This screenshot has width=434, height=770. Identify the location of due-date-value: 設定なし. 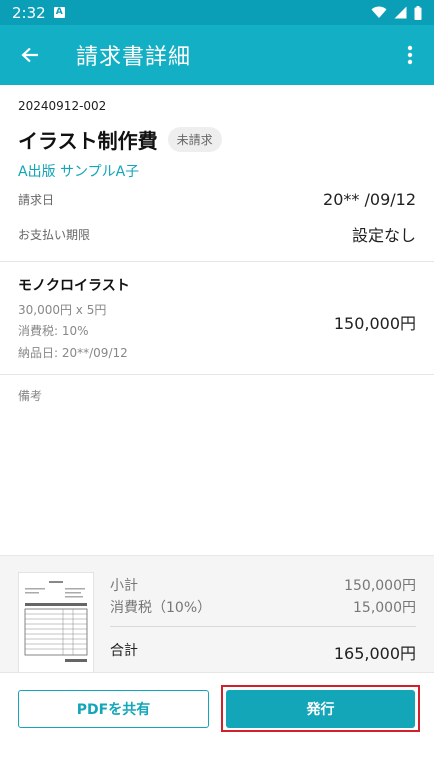
(383, 235).